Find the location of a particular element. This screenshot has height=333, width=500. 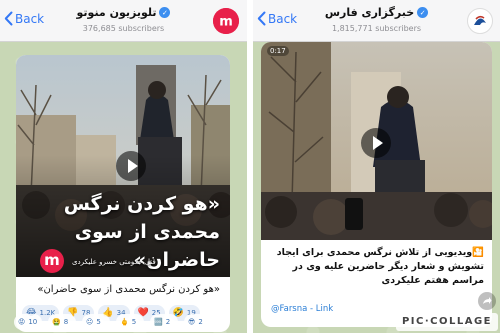

channel-title: خبرگزاری فارس ✓ is located at coordinates (376, 12).